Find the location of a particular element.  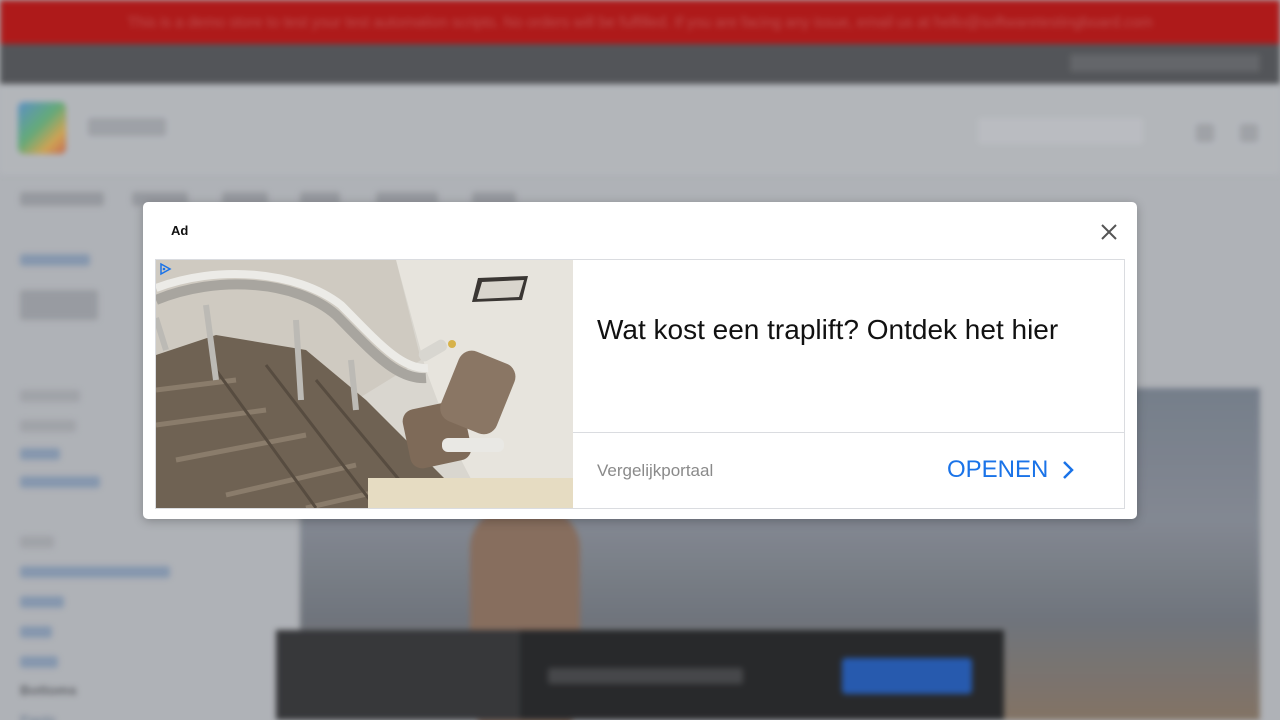

ad-headline: Wat kost een traplift? Ontdek het hier is located at coordinates (832, 330).